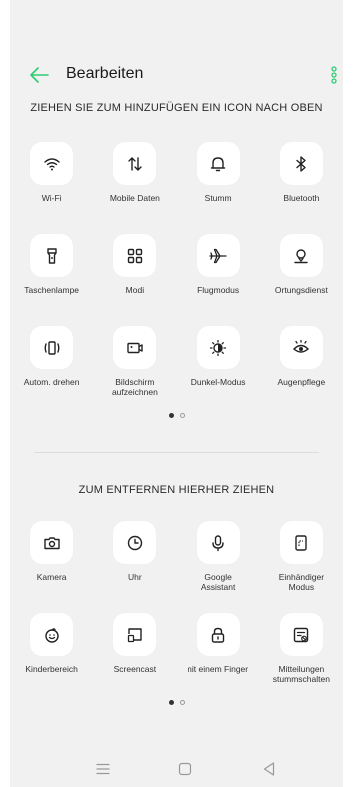  What do you see at coordinates (218, 669) in the screenshot?
I see `tile-label: Bildschirm mit einem Finger` at bounding box center [218, 669].